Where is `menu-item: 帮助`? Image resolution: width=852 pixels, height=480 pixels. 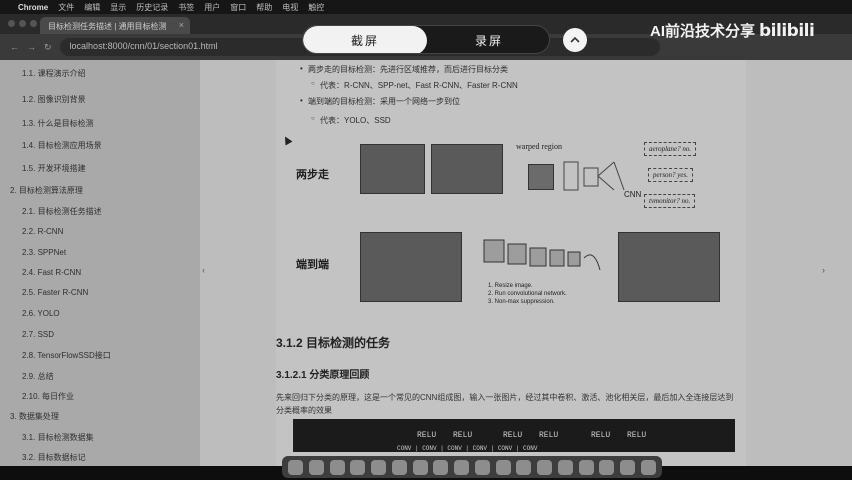 menu-item: 帮助 is located at coordinates (264, 7).